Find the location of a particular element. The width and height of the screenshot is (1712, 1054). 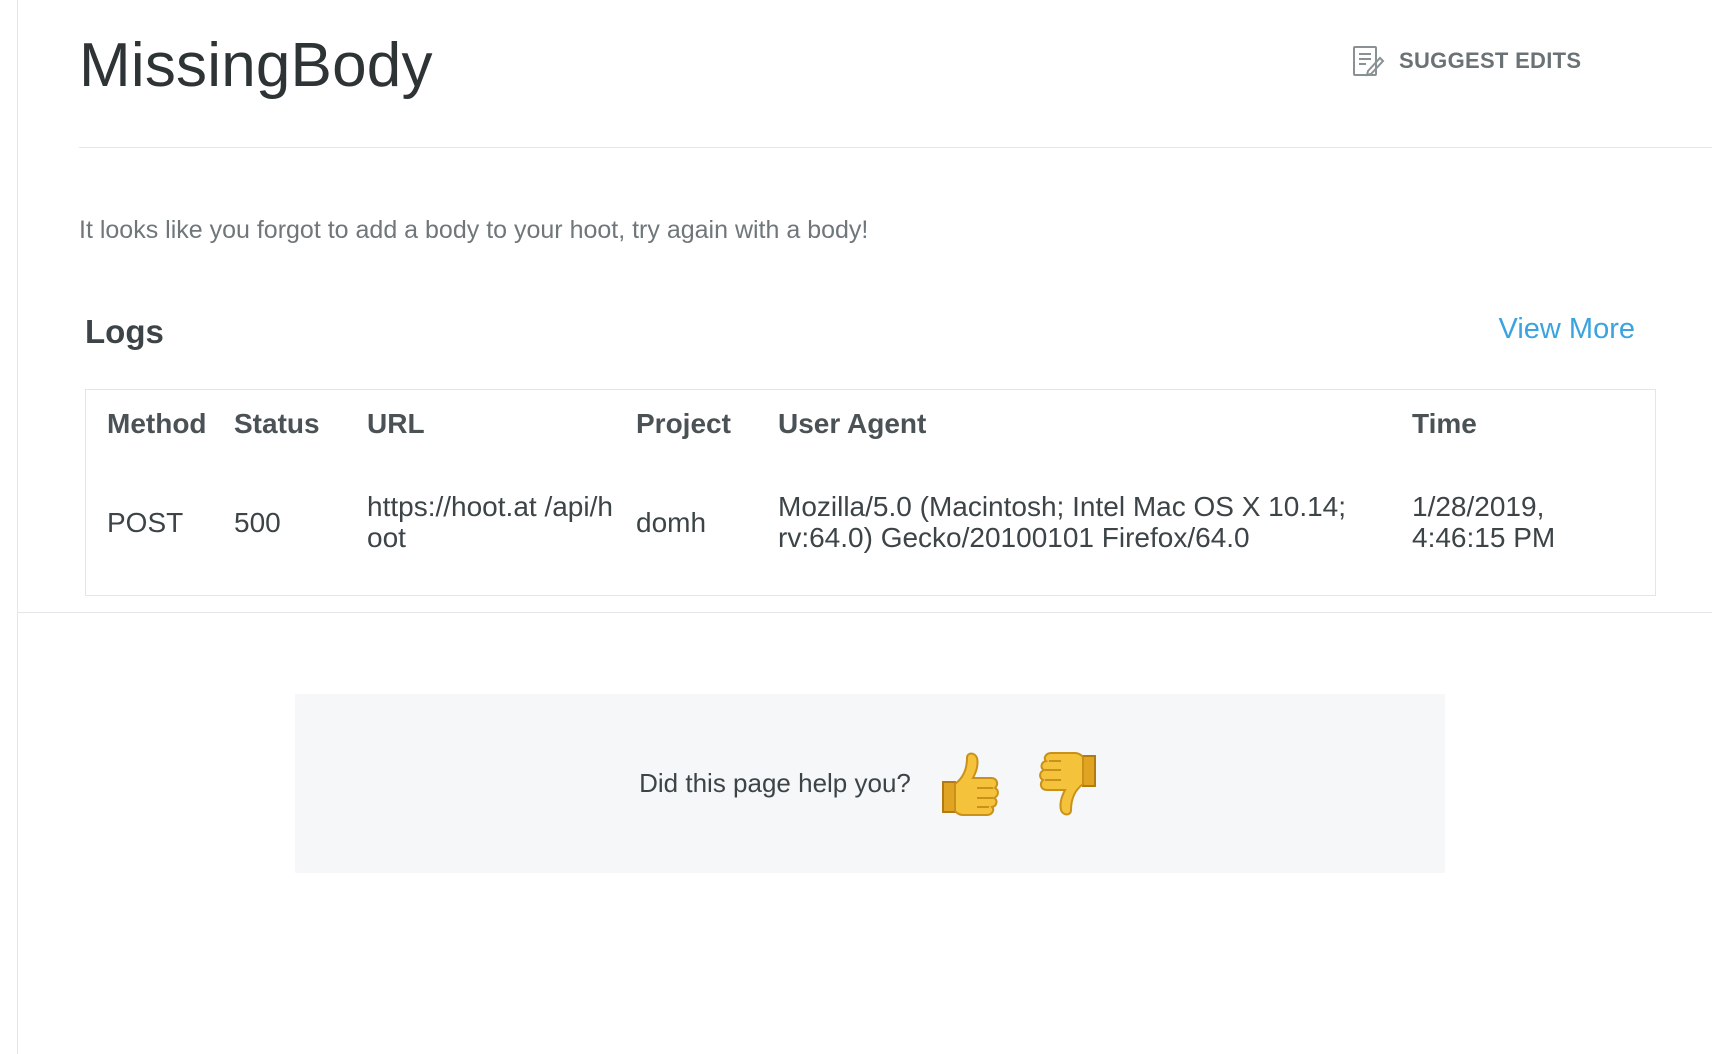

left-border is located at coordinates (17, 527).